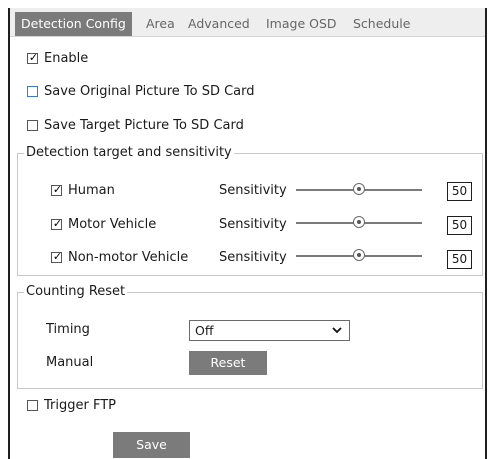 This screenshot has width=495, height=459. I want to click on reset-button: Reset, so click(228, 363).